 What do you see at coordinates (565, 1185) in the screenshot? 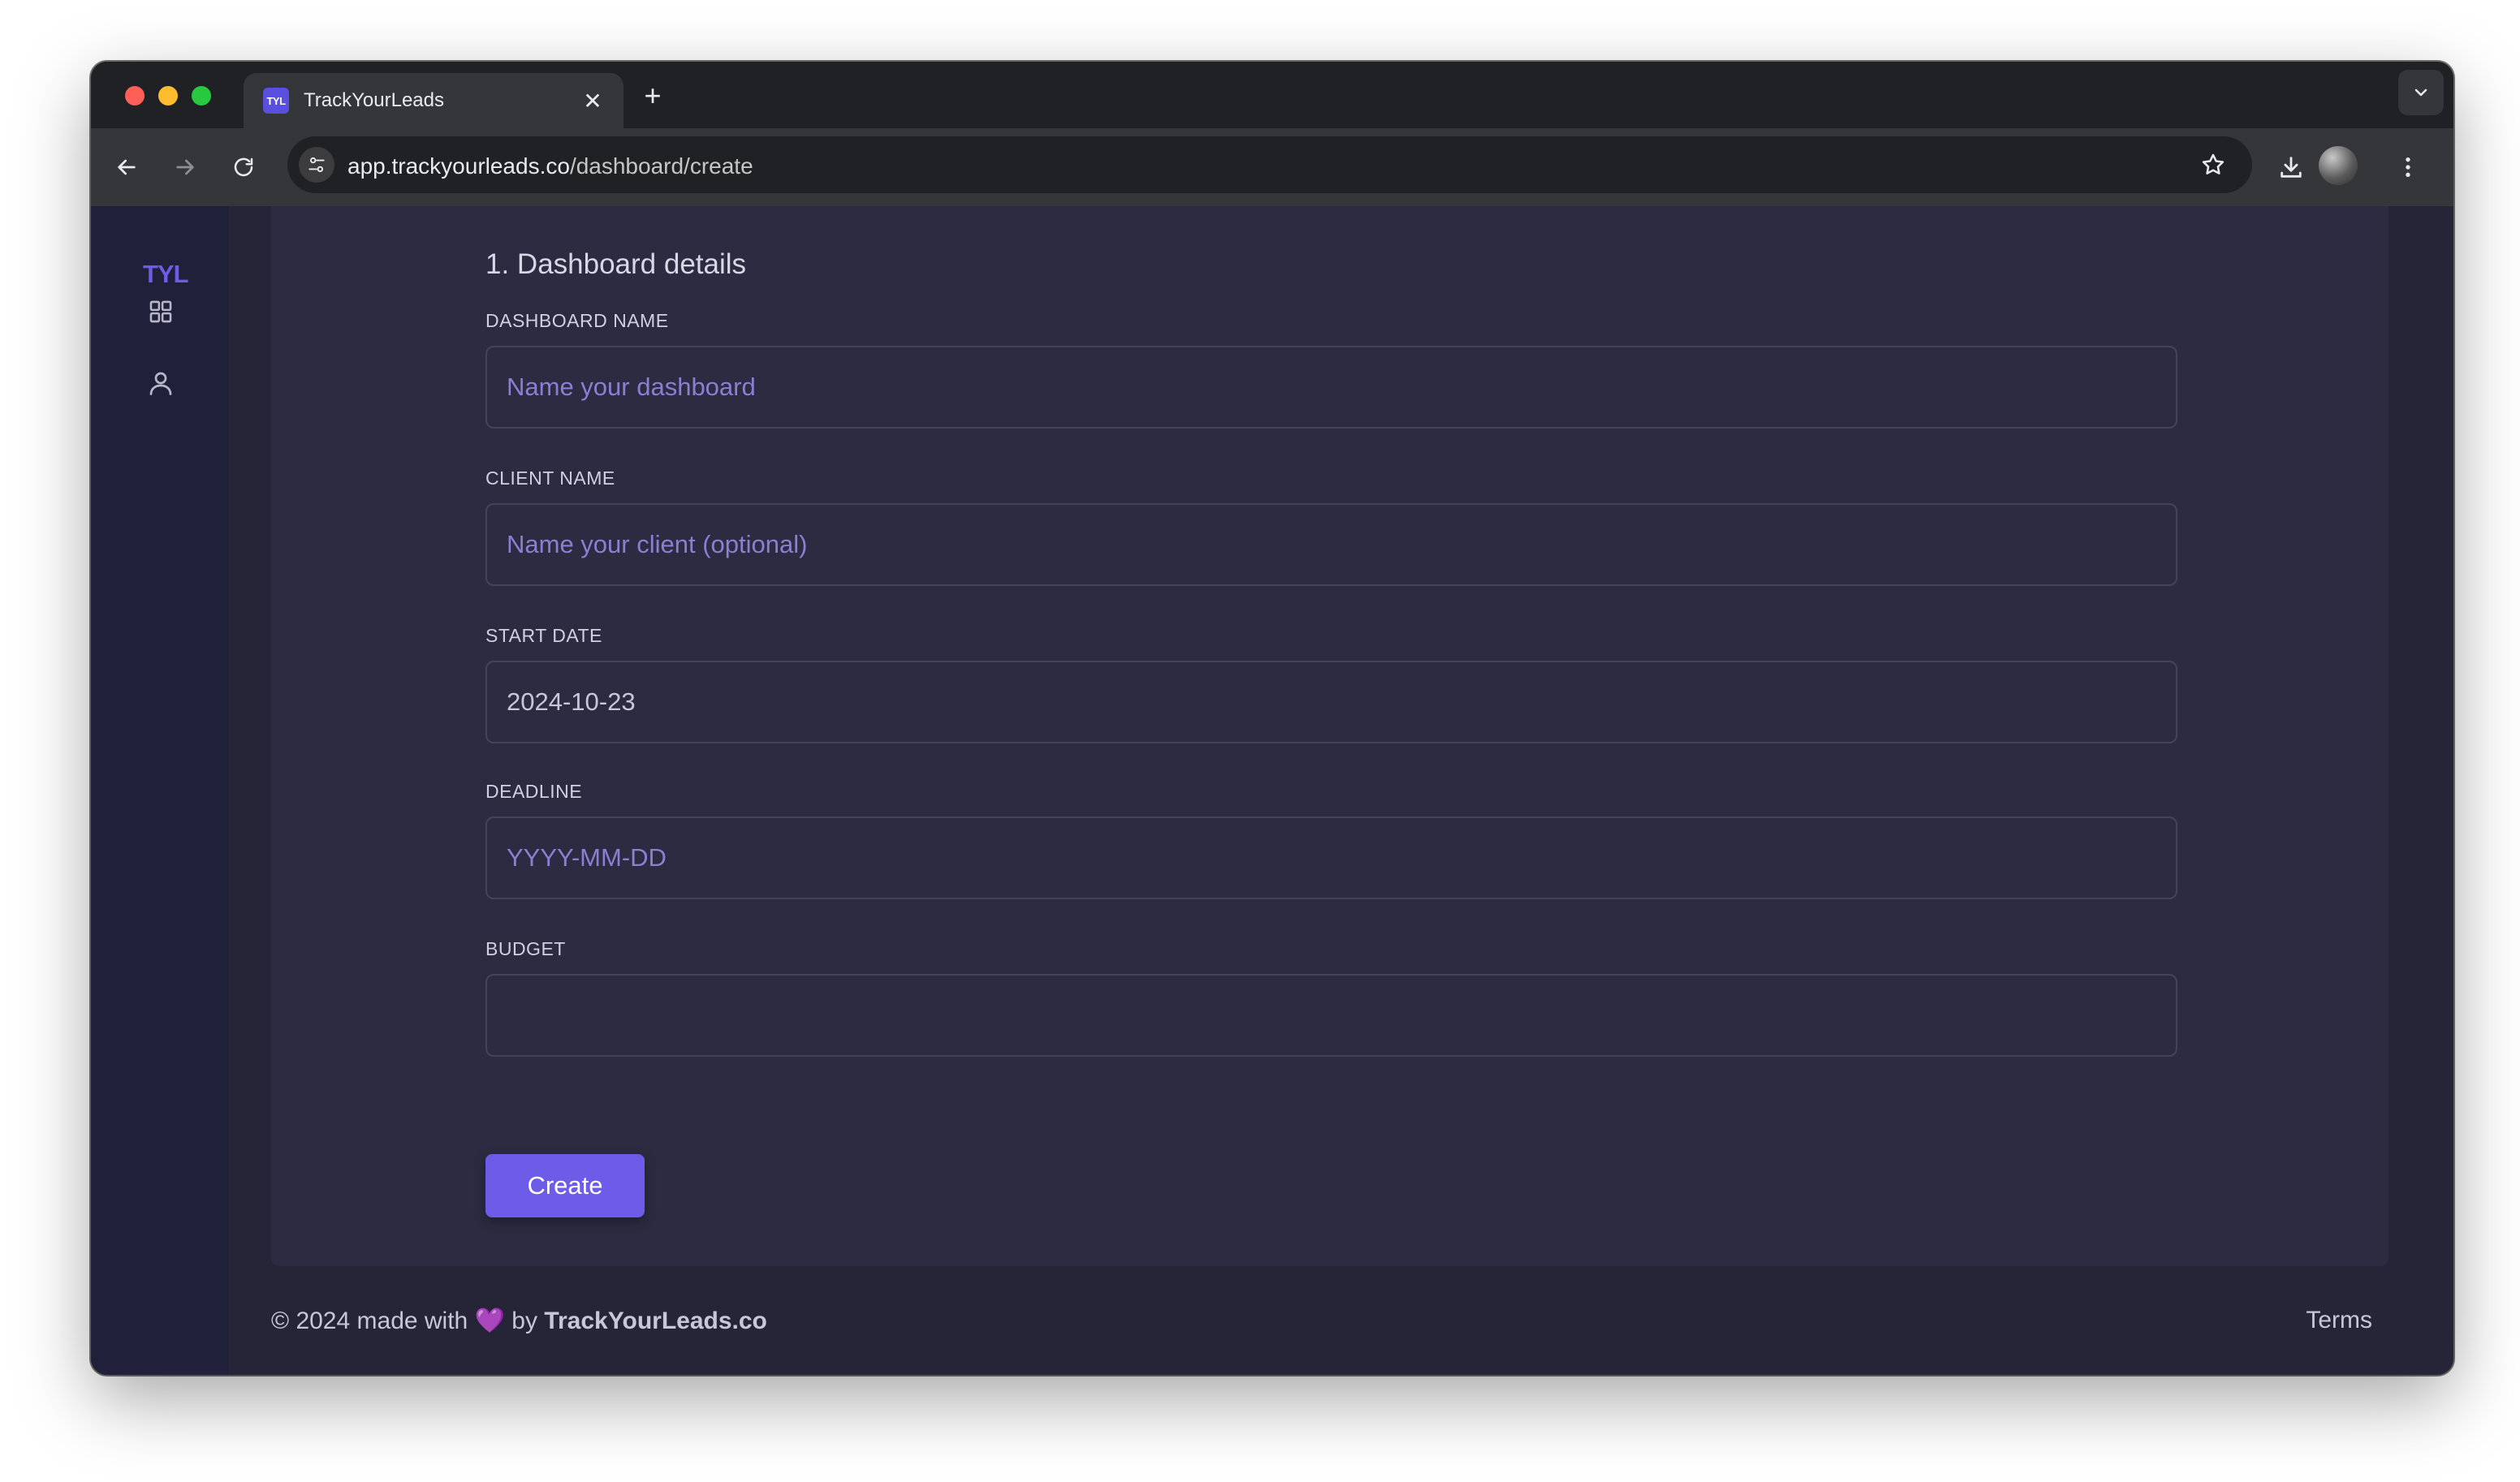
I see `create-button: Create` at bounding box center [565, 1185].